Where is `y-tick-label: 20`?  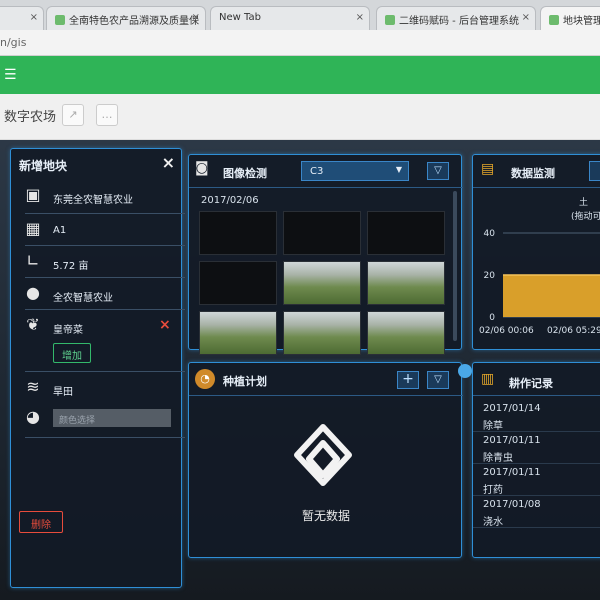 y-tick-label: 20 is located at coordinates (490, 276).